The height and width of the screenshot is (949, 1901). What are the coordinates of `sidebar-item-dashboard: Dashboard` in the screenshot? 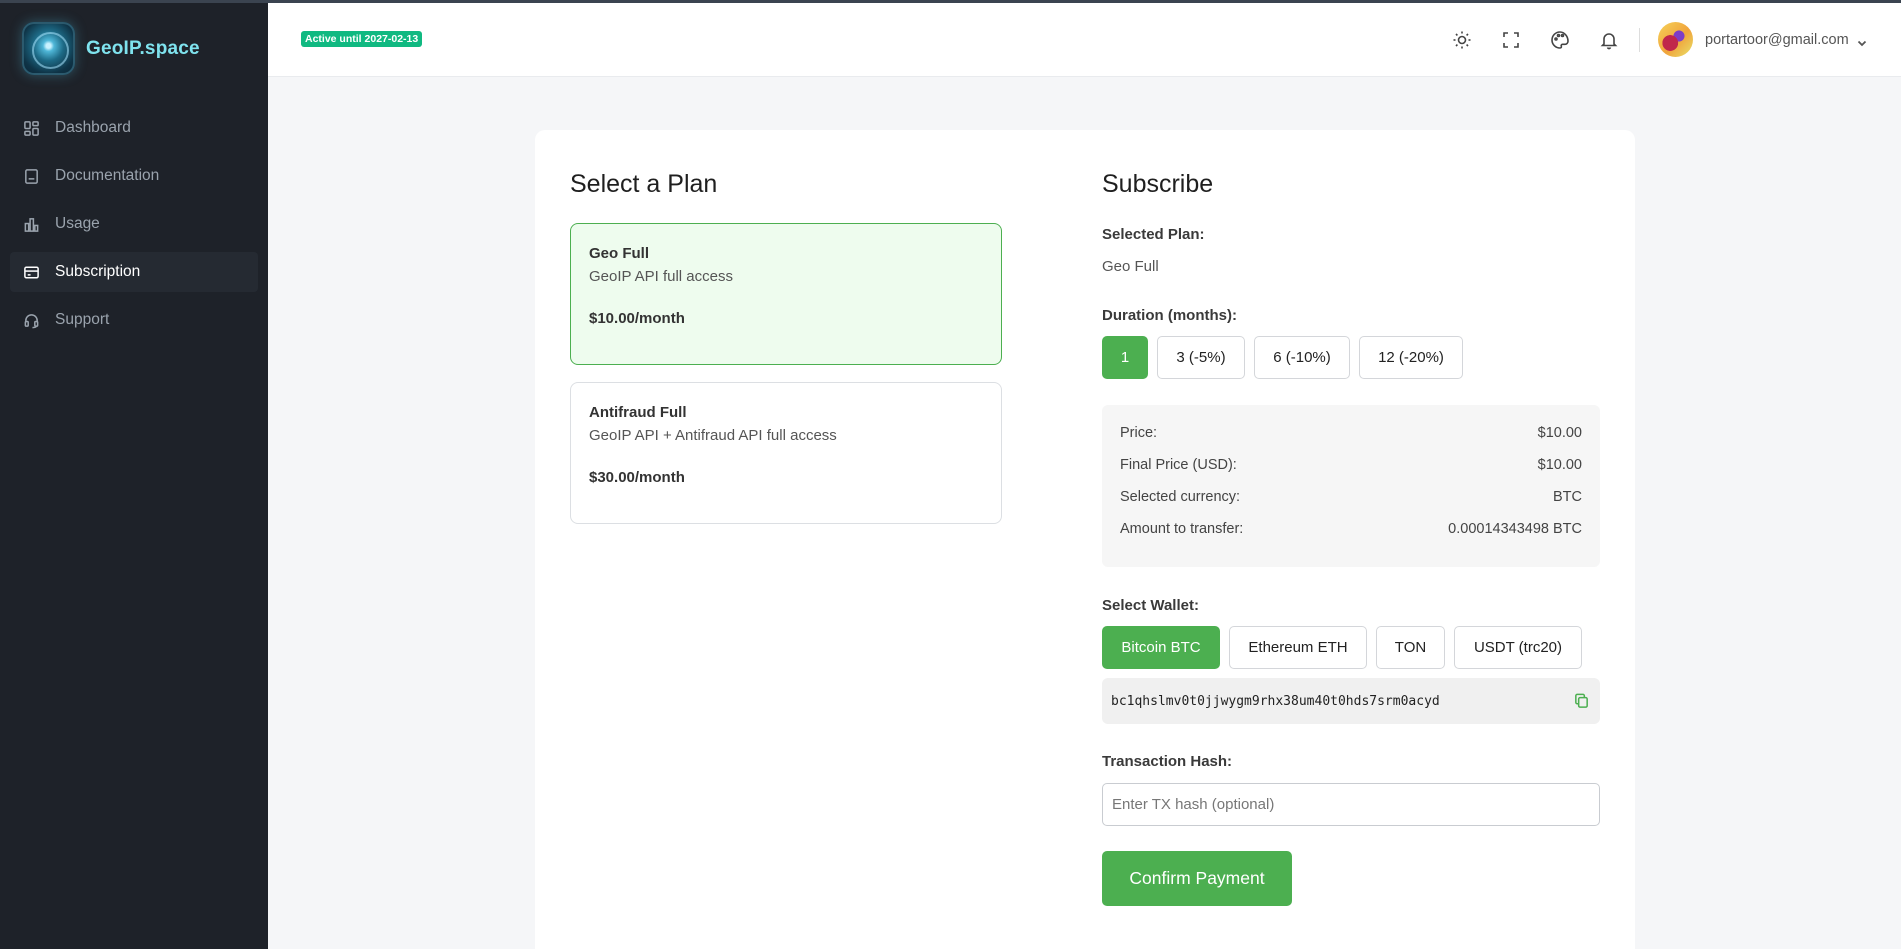 It's located at (134, 128).